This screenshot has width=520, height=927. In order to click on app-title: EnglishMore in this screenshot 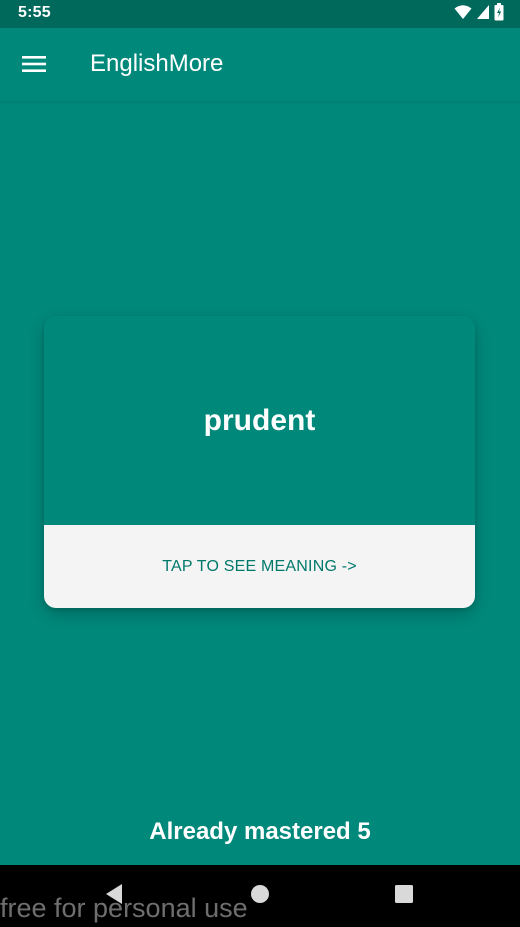, I will do `click(157, 63)`.